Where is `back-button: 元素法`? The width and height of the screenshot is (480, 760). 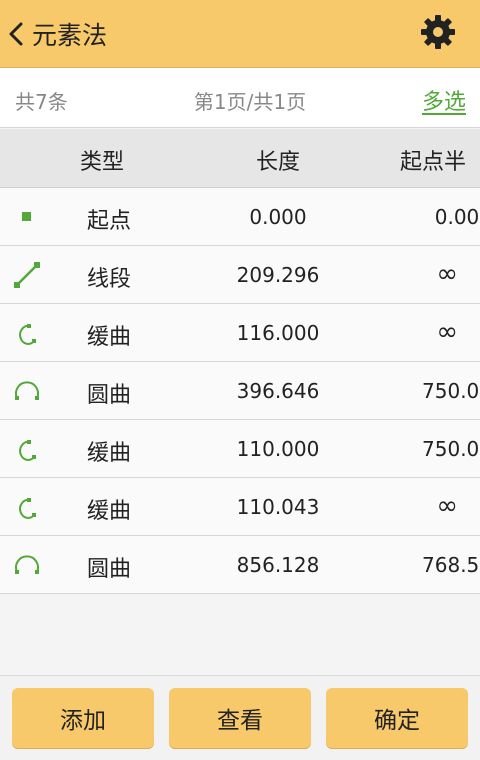 back-button: 元素法 is located at coordinates (66, 34).